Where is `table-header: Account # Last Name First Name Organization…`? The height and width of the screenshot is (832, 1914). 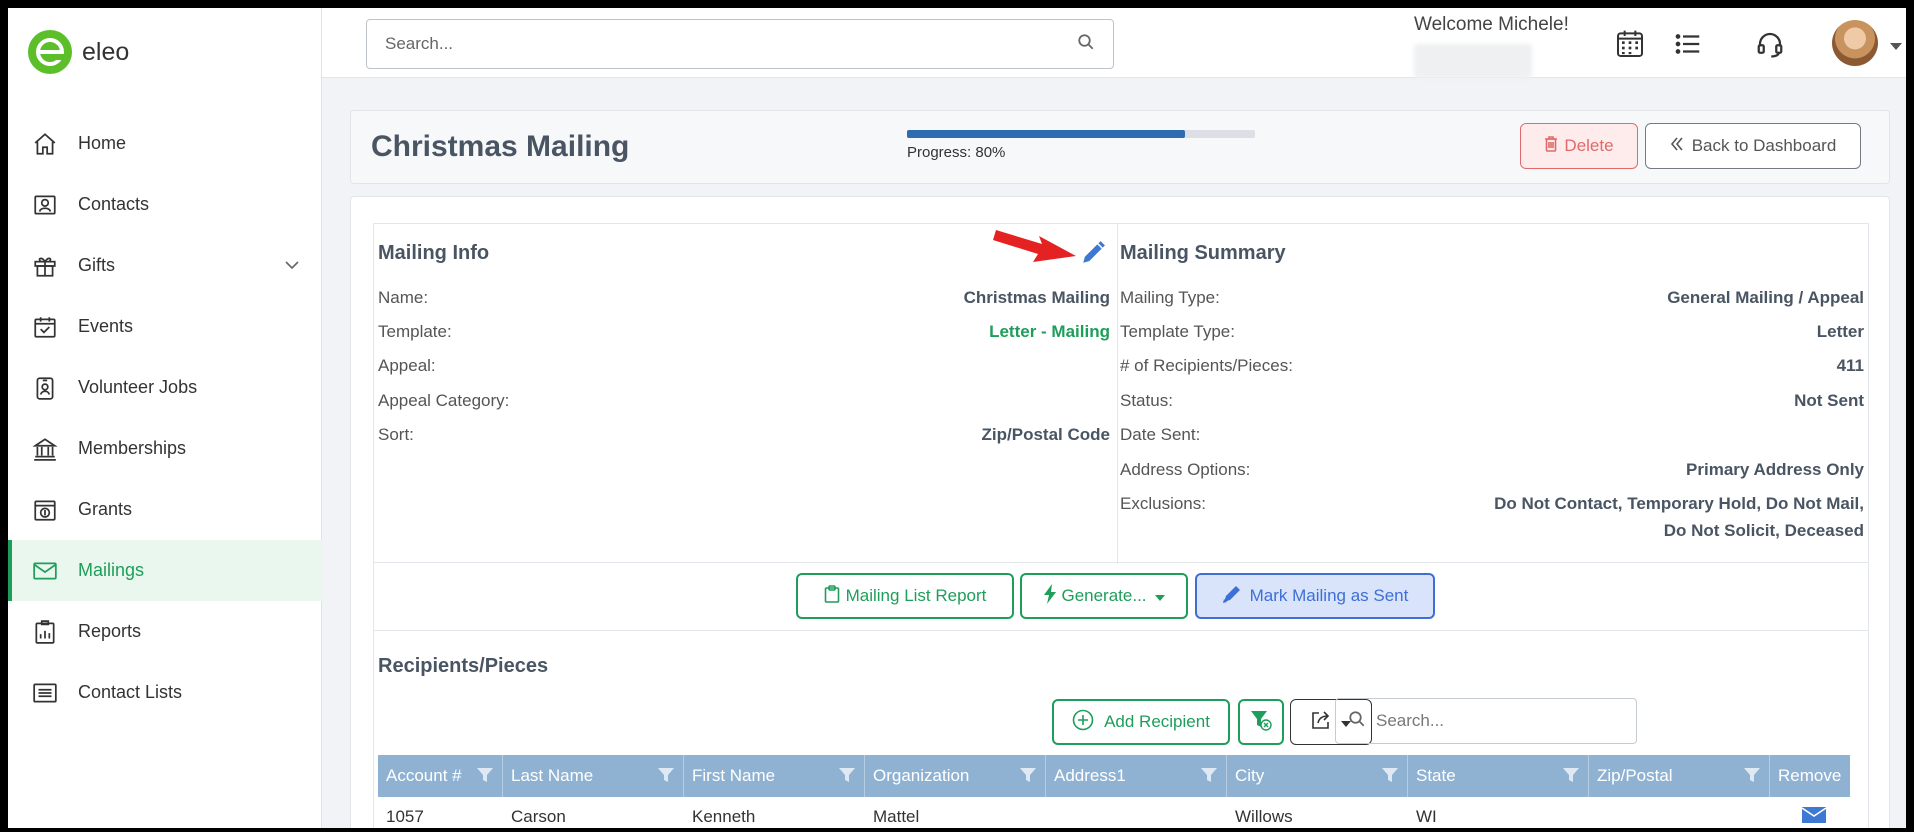 table-header: Account # Last Name First Name Organization… is located at coordinates (1114, 776).